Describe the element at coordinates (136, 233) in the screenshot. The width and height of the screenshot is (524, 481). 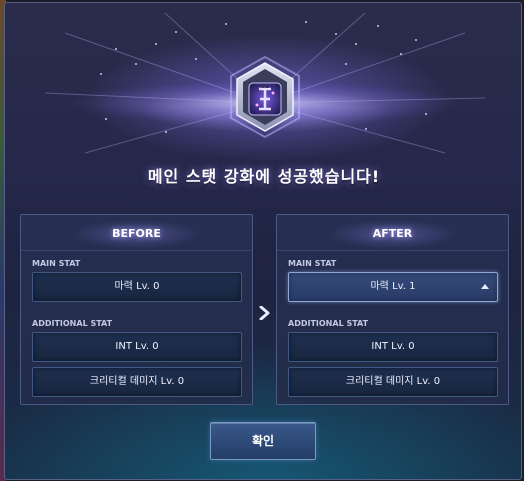
I see `before-header: BEFORE` at that location.